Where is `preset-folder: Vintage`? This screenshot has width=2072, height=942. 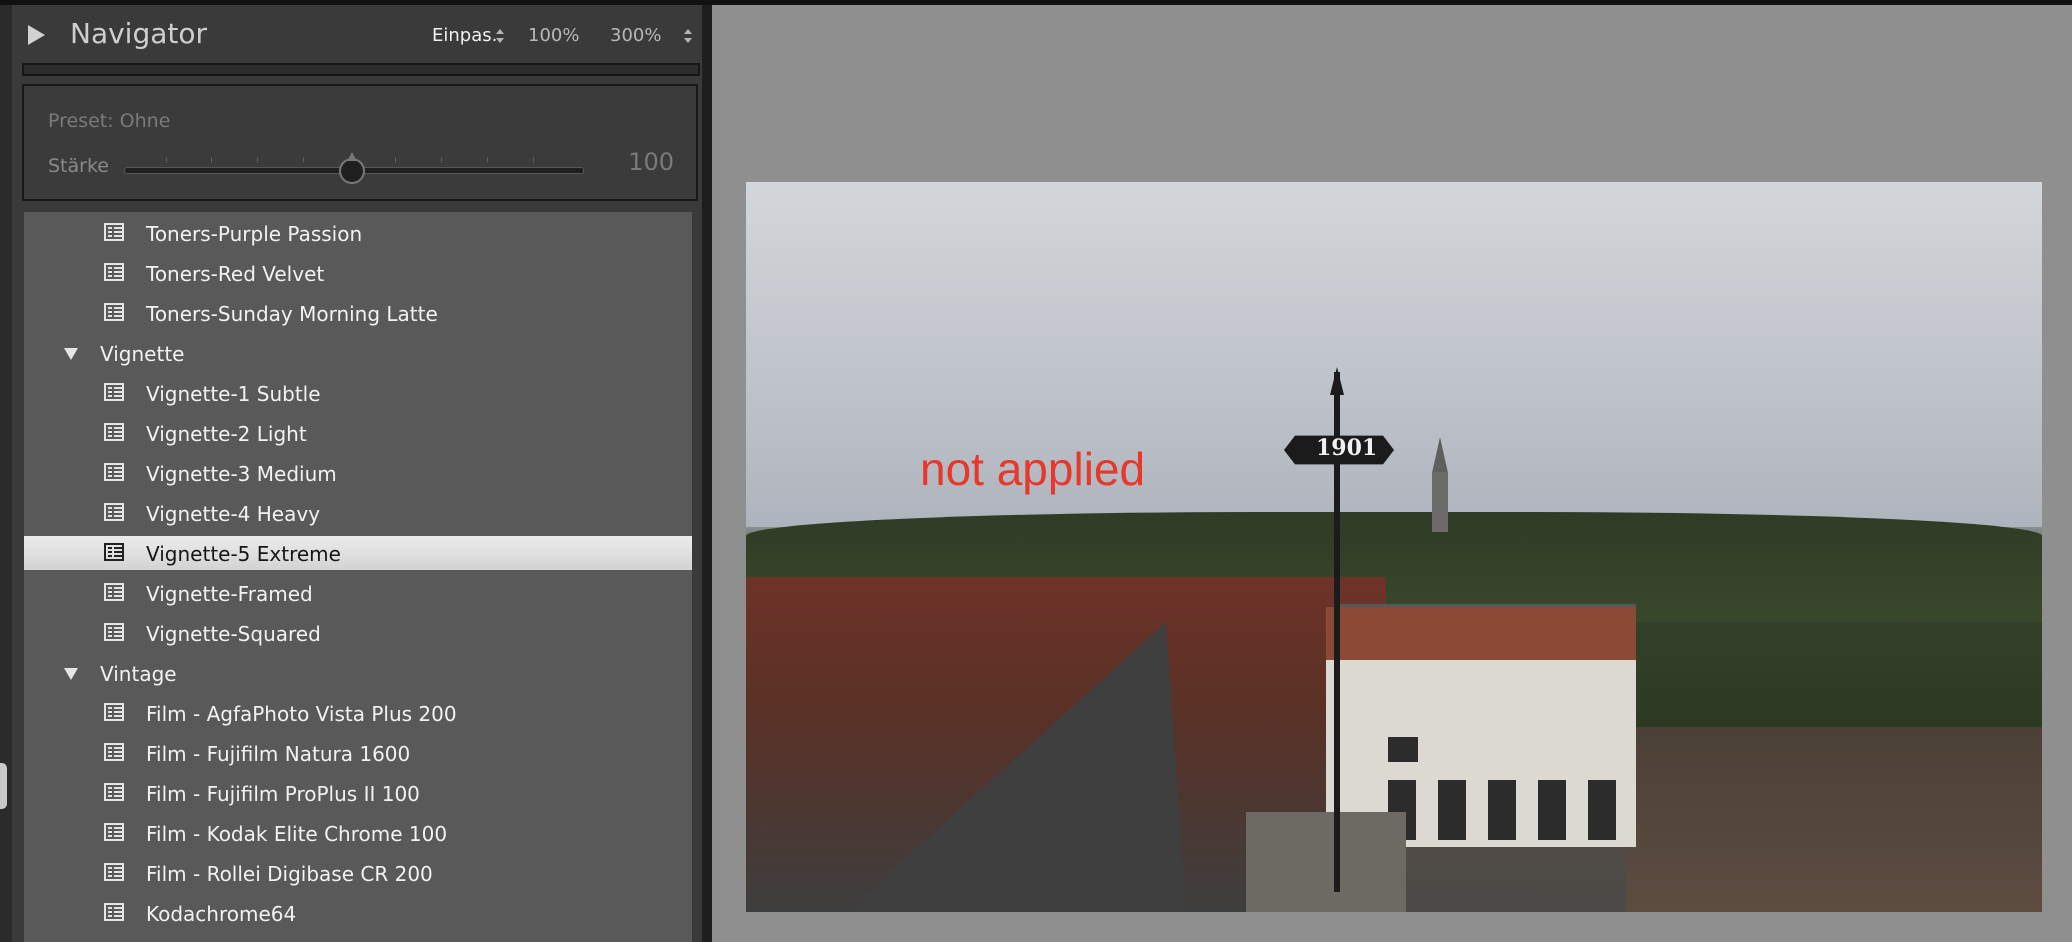
preset-folder: Vintage is located at coordinates (358, 673).